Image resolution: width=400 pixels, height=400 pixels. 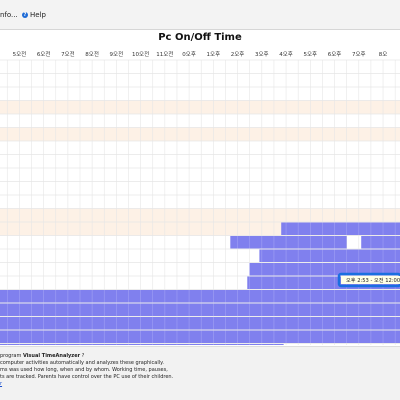 I want to click on info-line-1: program Visual TimeAnalyzer ?, so click(x=42, y=356).